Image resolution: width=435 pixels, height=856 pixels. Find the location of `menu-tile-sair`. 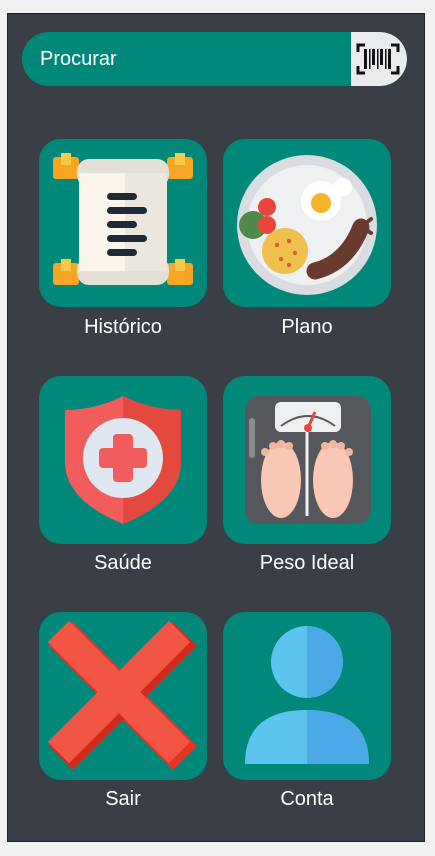

menu-tile-sair is located at coordinates (123, 696).